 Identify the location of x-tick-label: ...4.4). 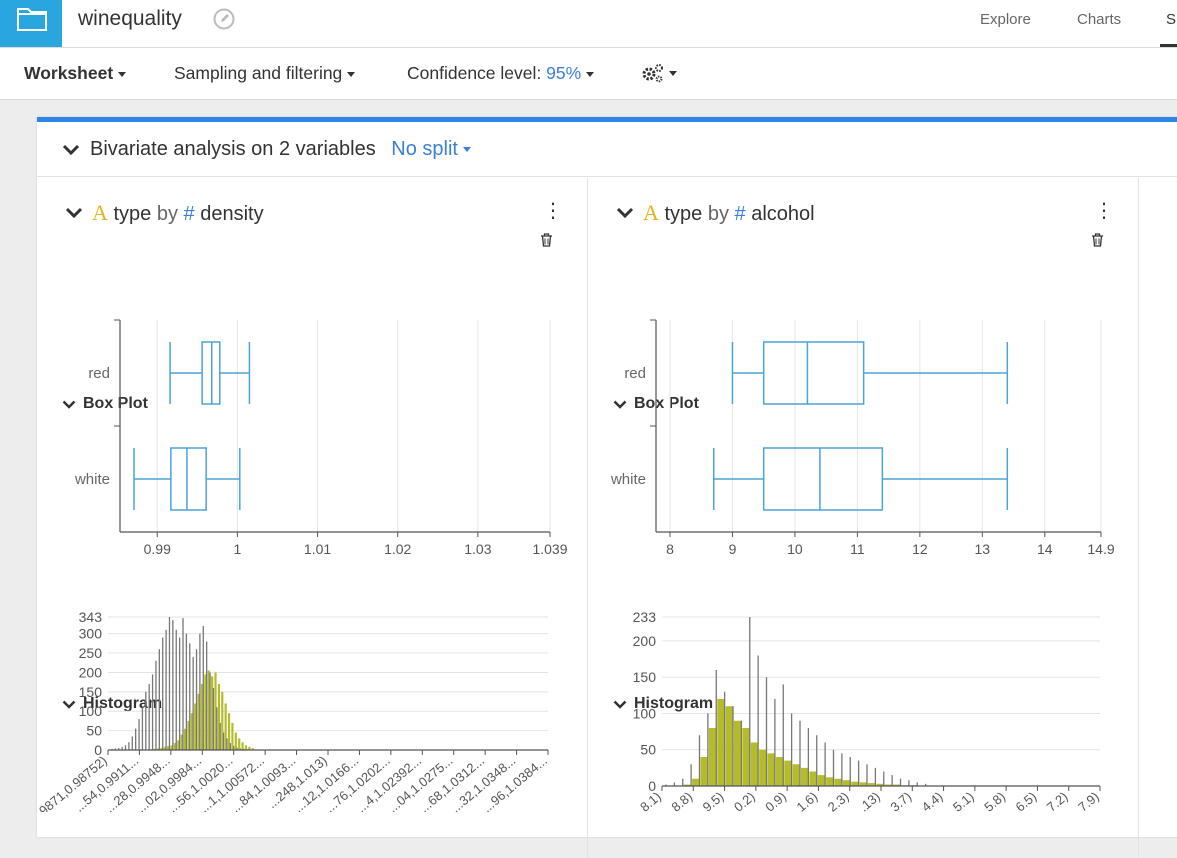
(927, 800).